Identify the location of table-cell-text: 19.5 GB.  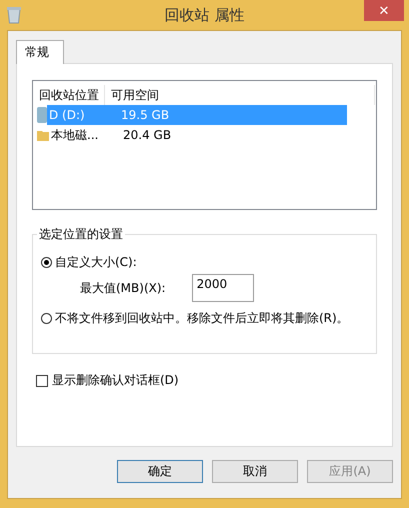
(145, 115).